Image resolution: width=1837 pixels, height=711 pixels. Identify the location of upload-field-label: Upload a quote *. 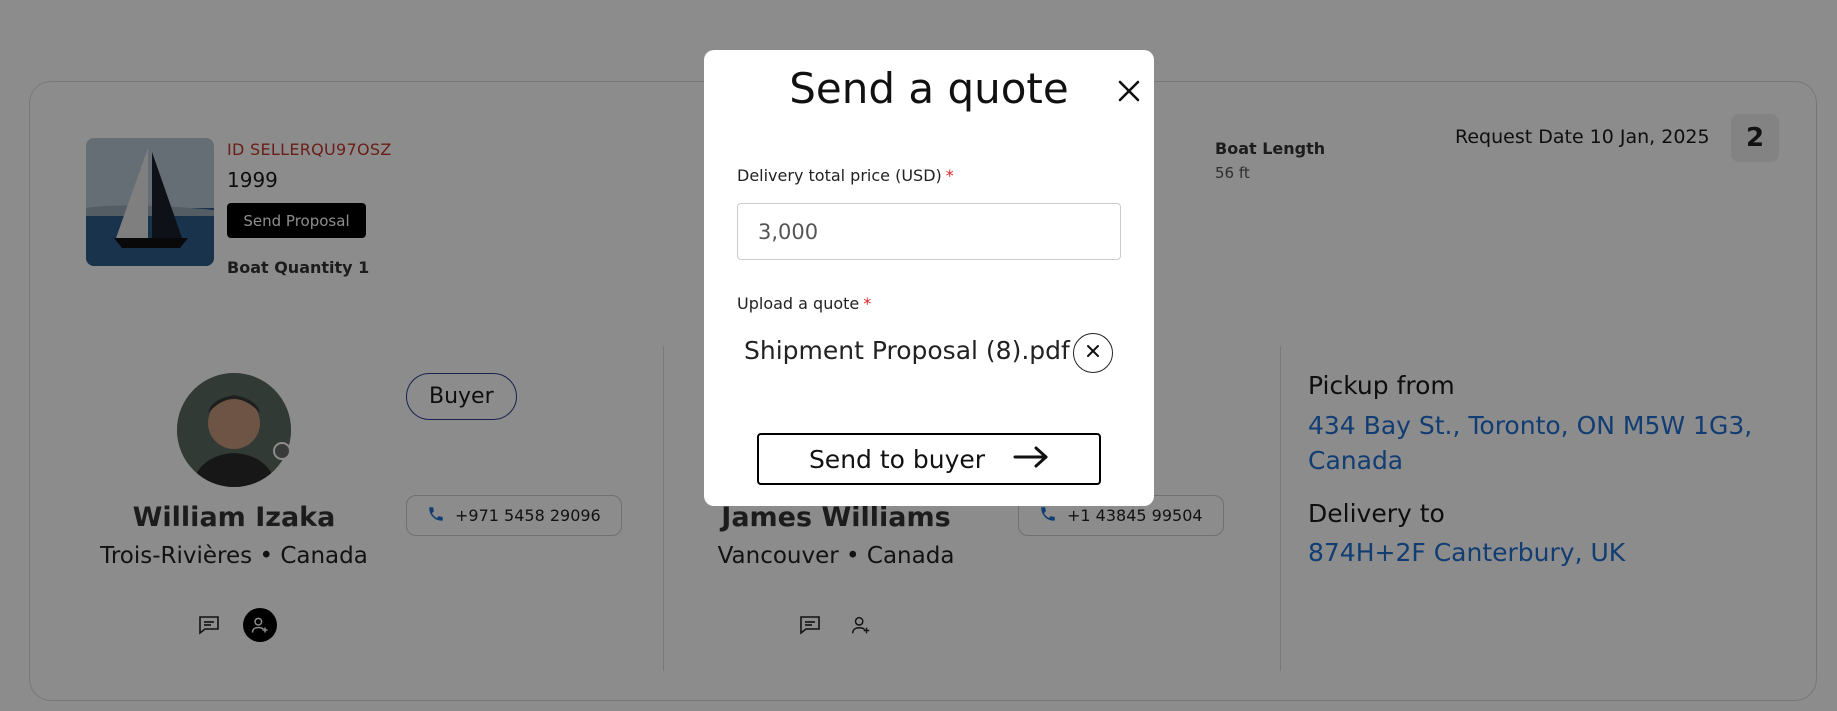
(804, 303).